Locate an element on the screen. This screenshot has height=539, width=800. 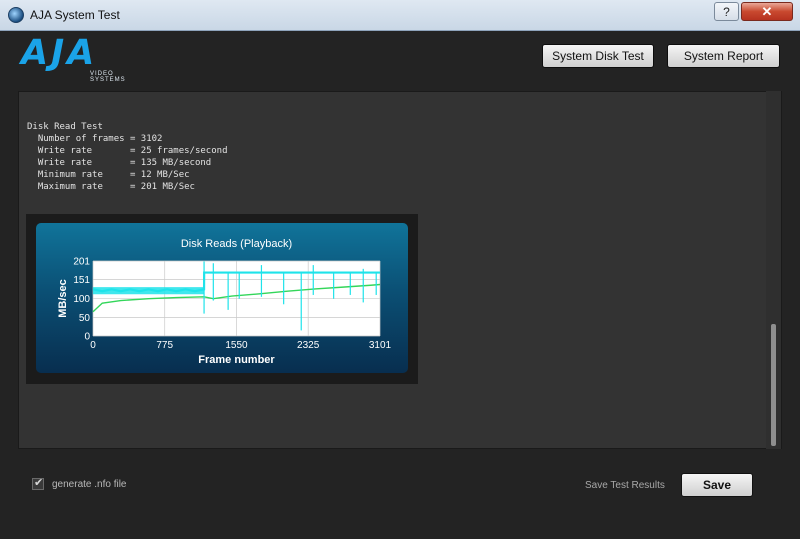
x-axis-label: Frame number is located at coordinates (236, 360).